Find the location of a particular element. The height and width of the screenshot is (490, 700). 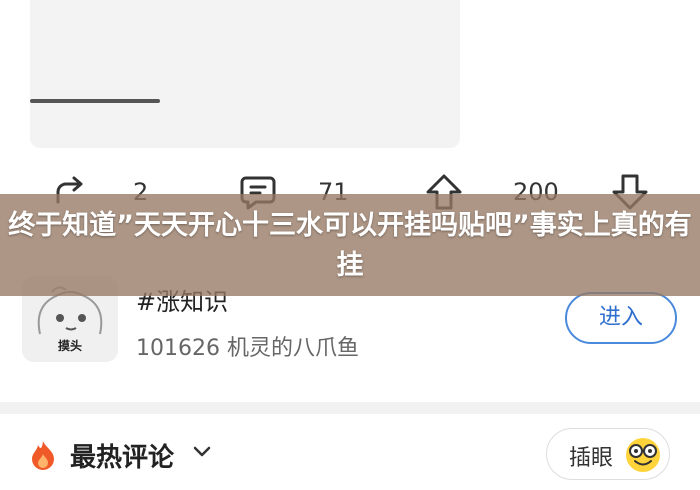

headline-text: 终于知道”天天开心十三水可以开挂吗贴吧”事实上真的有挂 is located at coordinates (350, 245).